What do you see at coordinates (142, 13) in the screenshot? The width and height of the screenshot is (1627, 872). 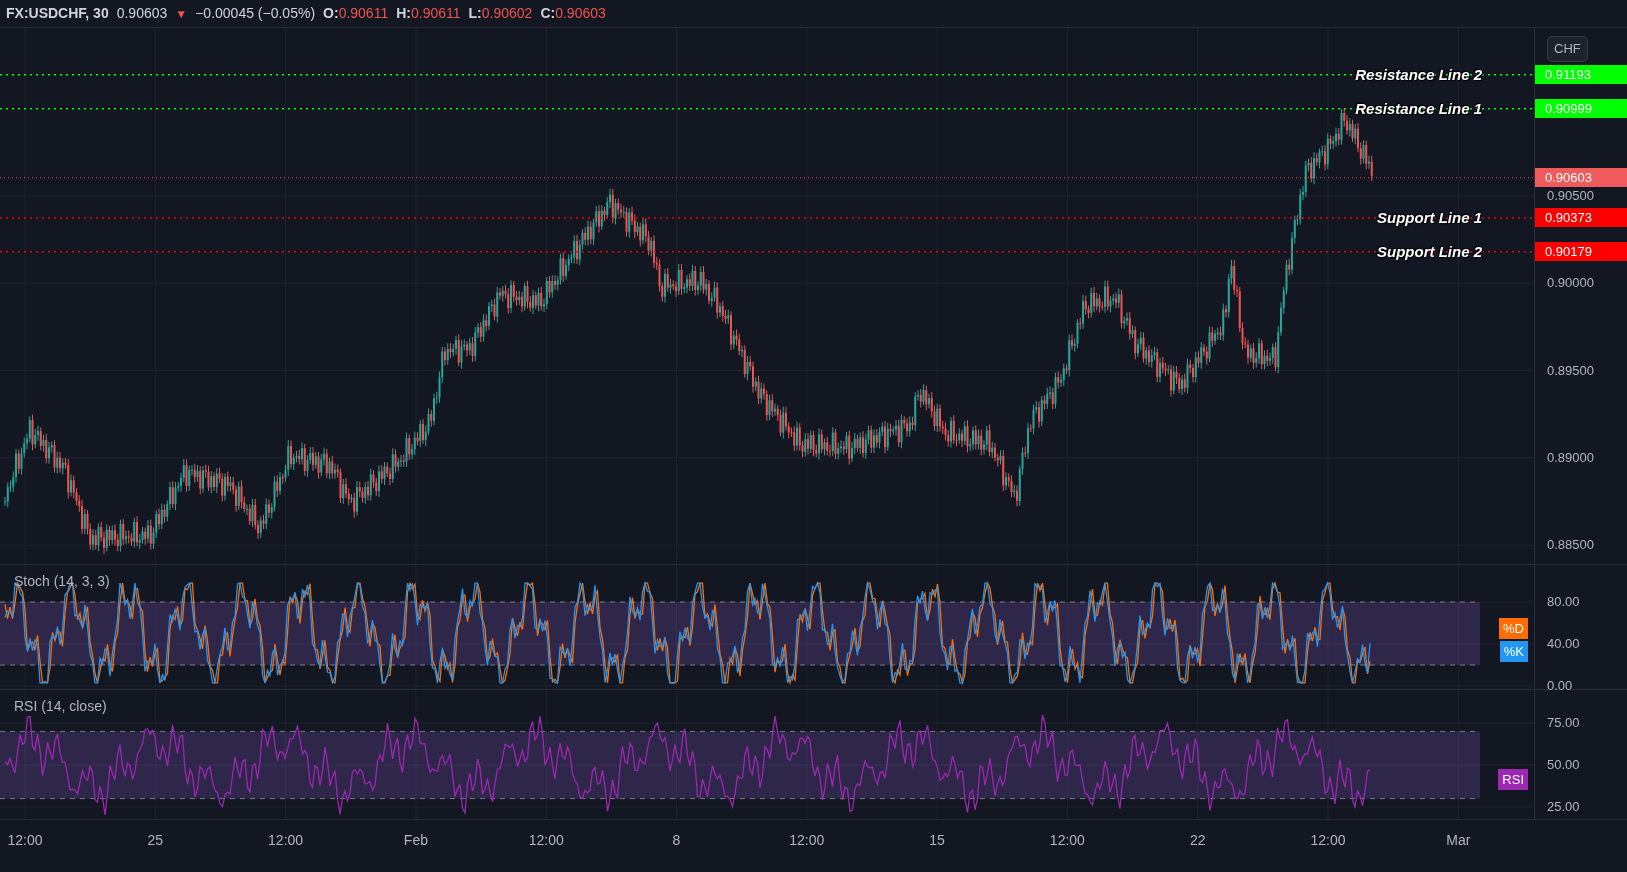 I see `last-price: 0.90603` at bounding box center [142, 13].